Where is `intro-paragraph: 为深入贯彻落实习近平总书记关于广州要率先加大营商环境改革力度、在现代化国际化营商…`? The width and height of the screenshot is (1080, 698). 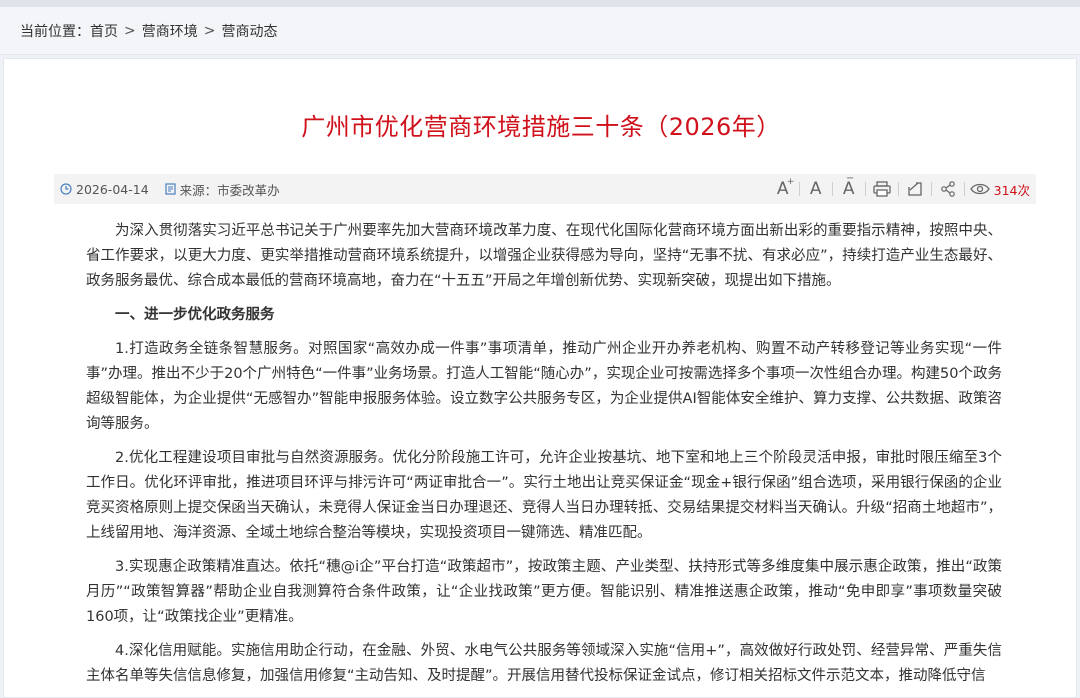
intro-paragraph: 为深入贯彻落实习近平总书记关于广州要率先加大营商环境改革力度、在现代化国际化营商… is located at coordinates (544, 256).